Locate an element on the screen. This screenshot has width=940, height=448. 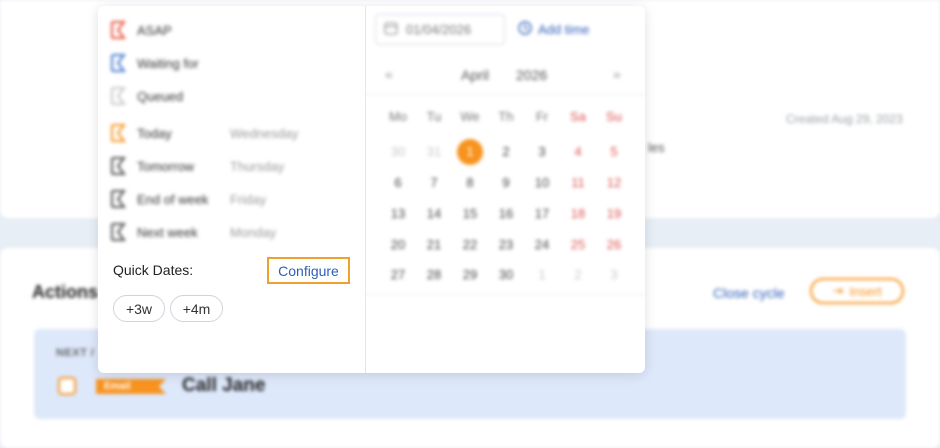
calendar-day: 6 is located at coordinates (398, 183).